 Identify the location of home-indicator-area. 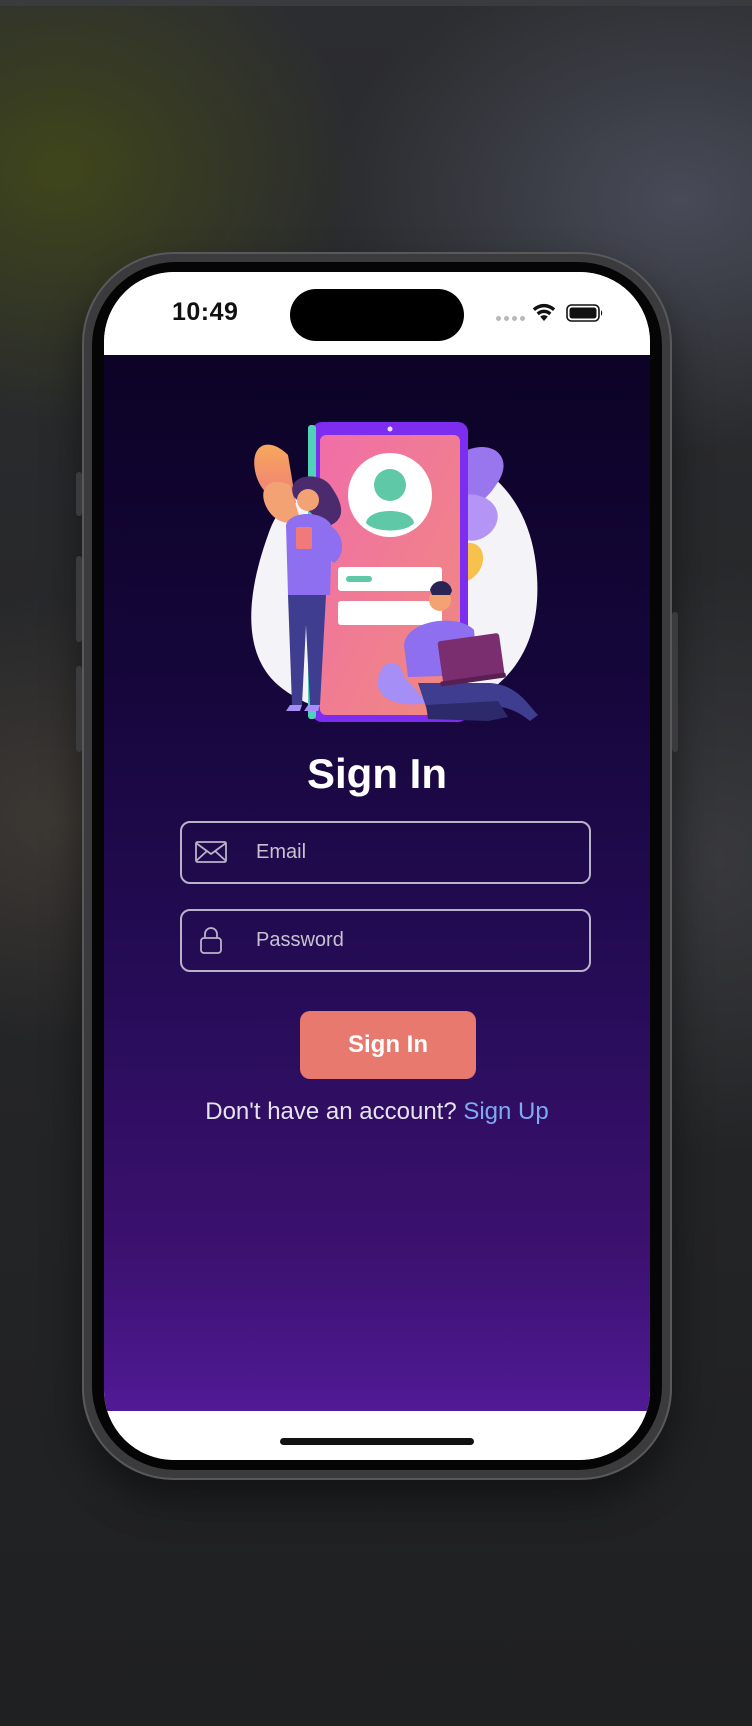
(377, 1435).